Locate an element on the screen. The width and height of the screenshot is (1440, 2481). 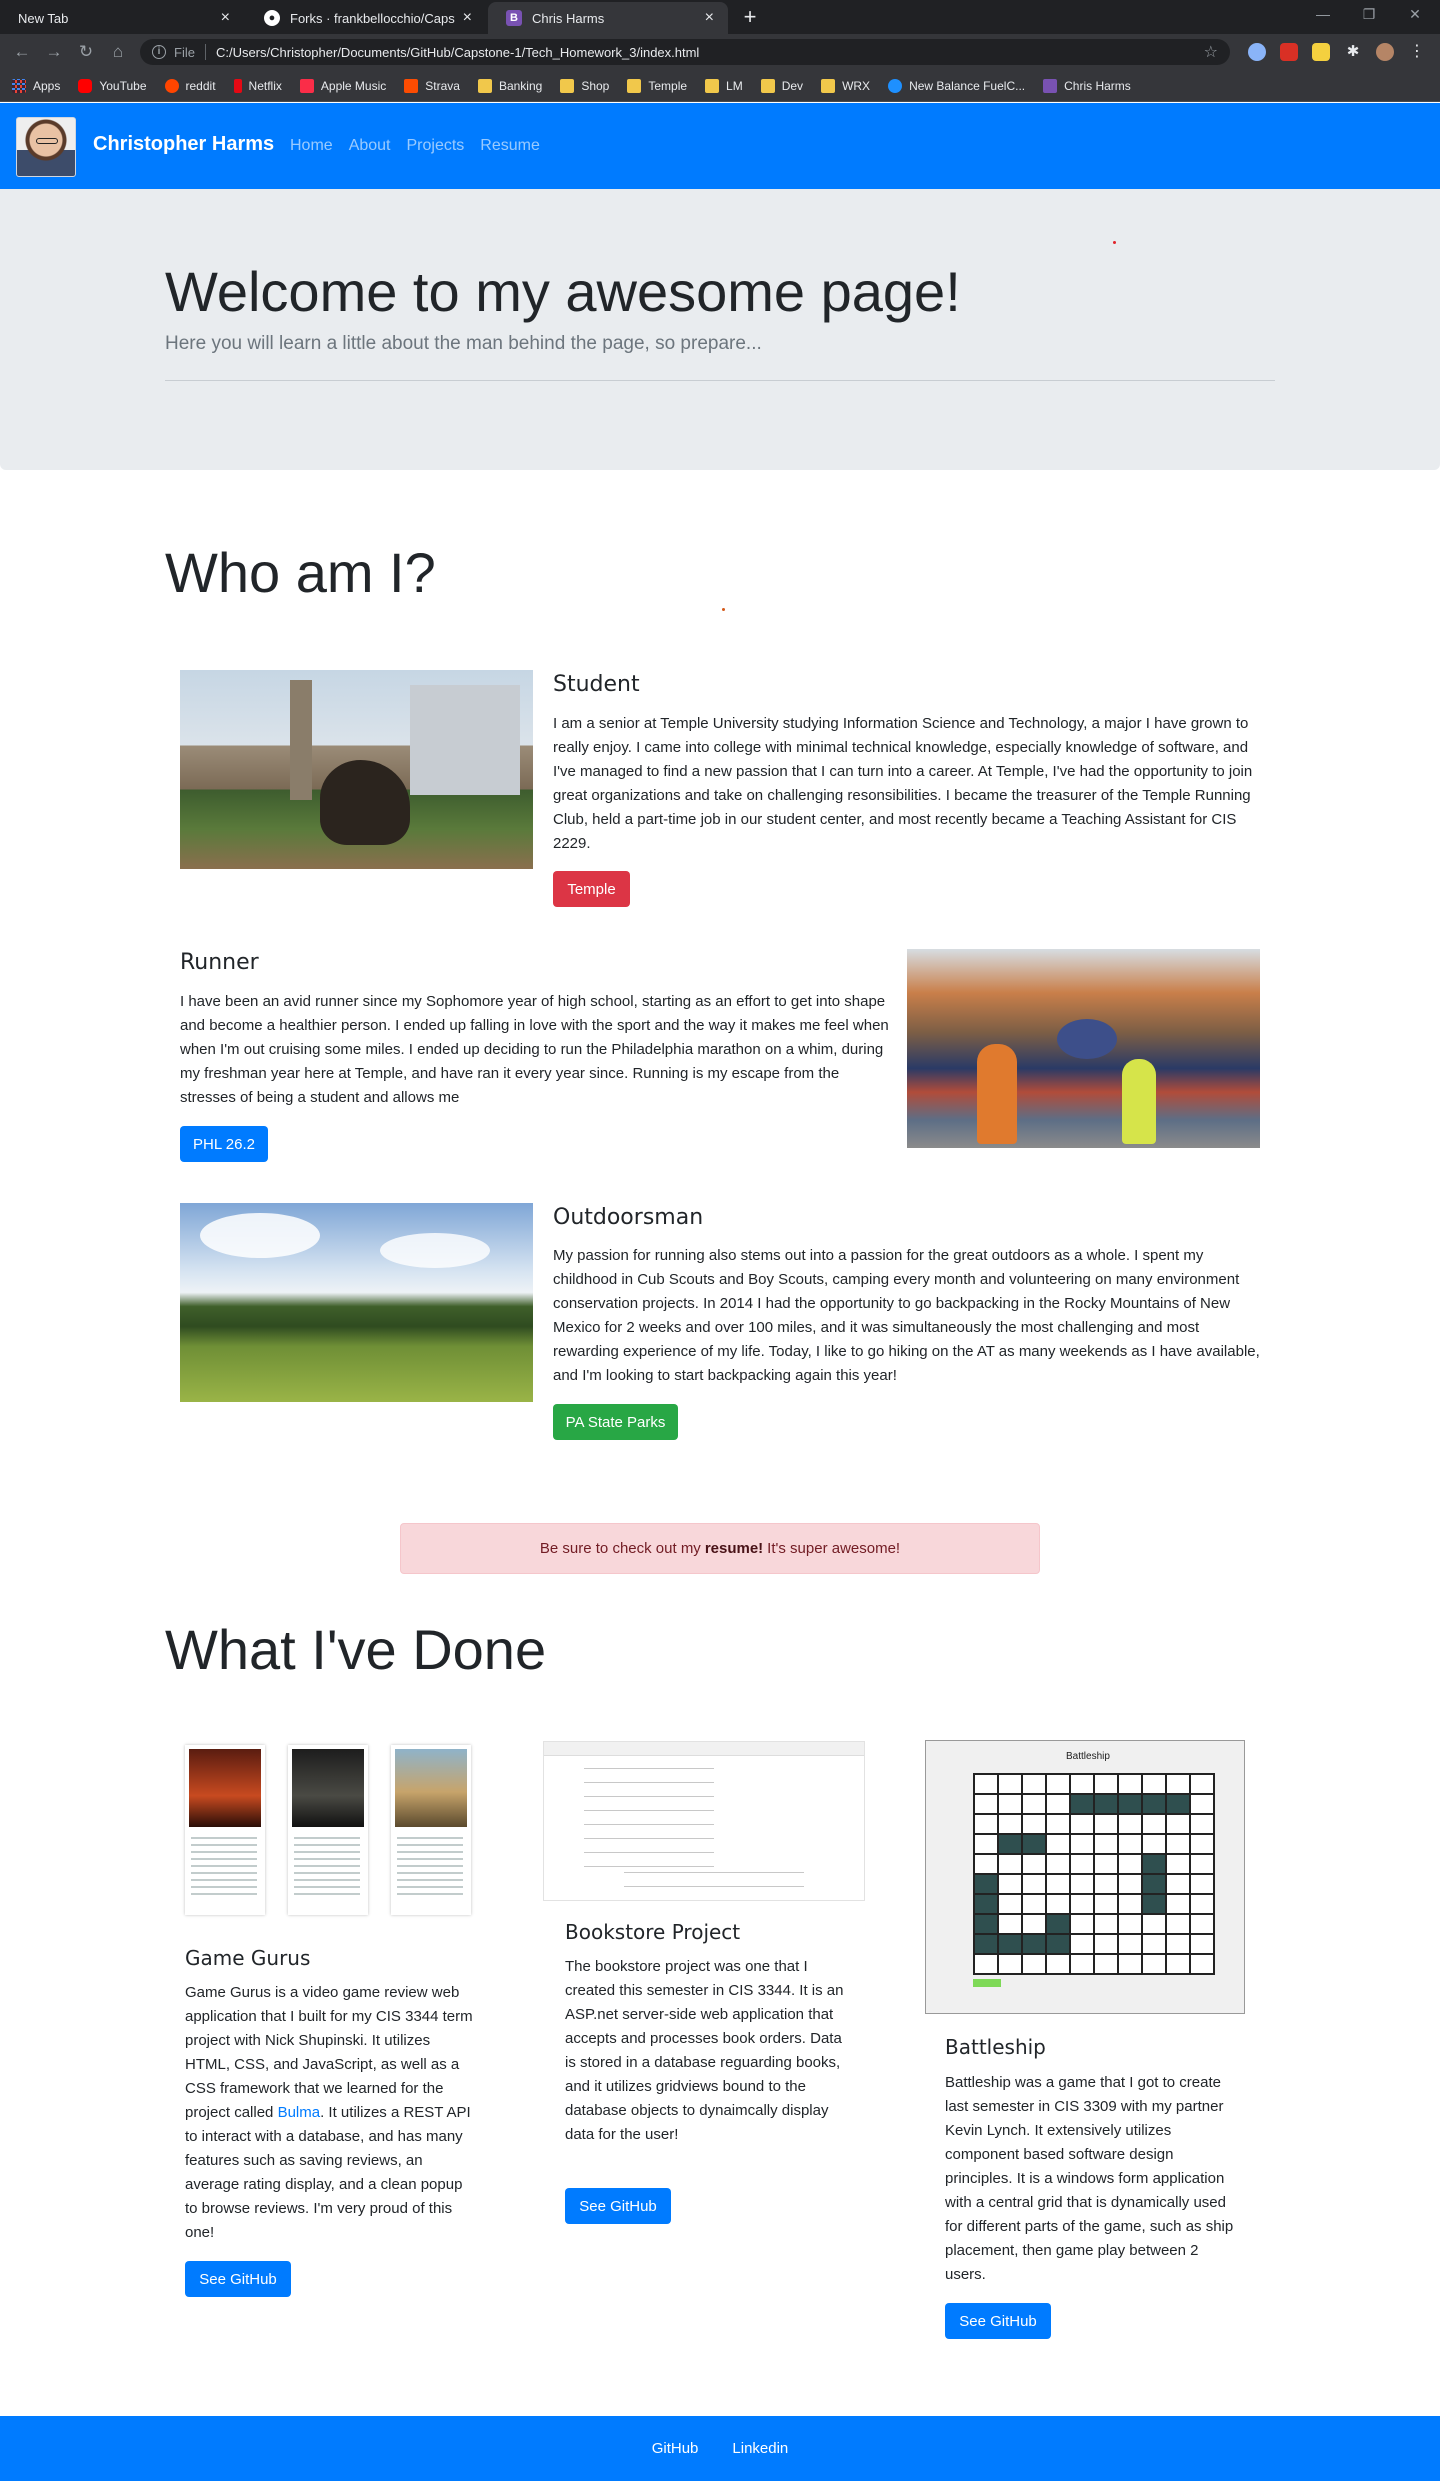
bookmark-label: reddit is located at coordinates (200, 85).